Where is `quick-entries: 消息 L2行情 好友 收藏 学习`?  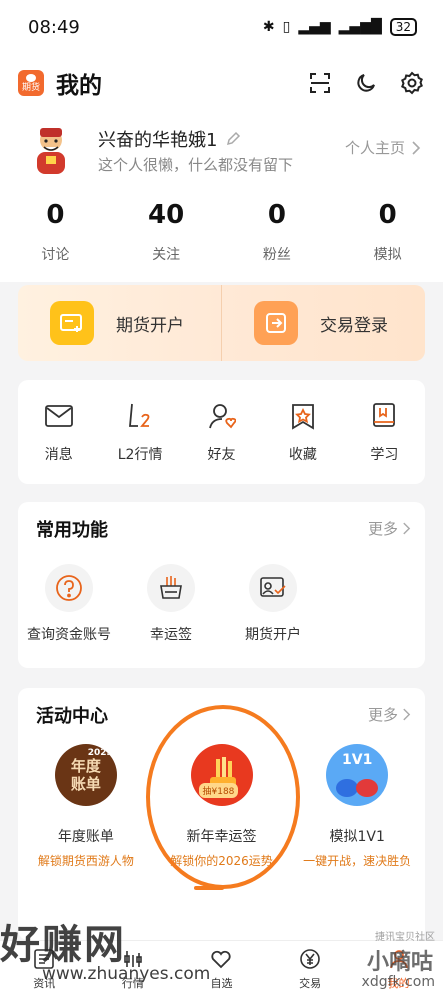 quick-entries: 消息 L2行情 好友 收藏 学习 is located at coordinates (221, 432).